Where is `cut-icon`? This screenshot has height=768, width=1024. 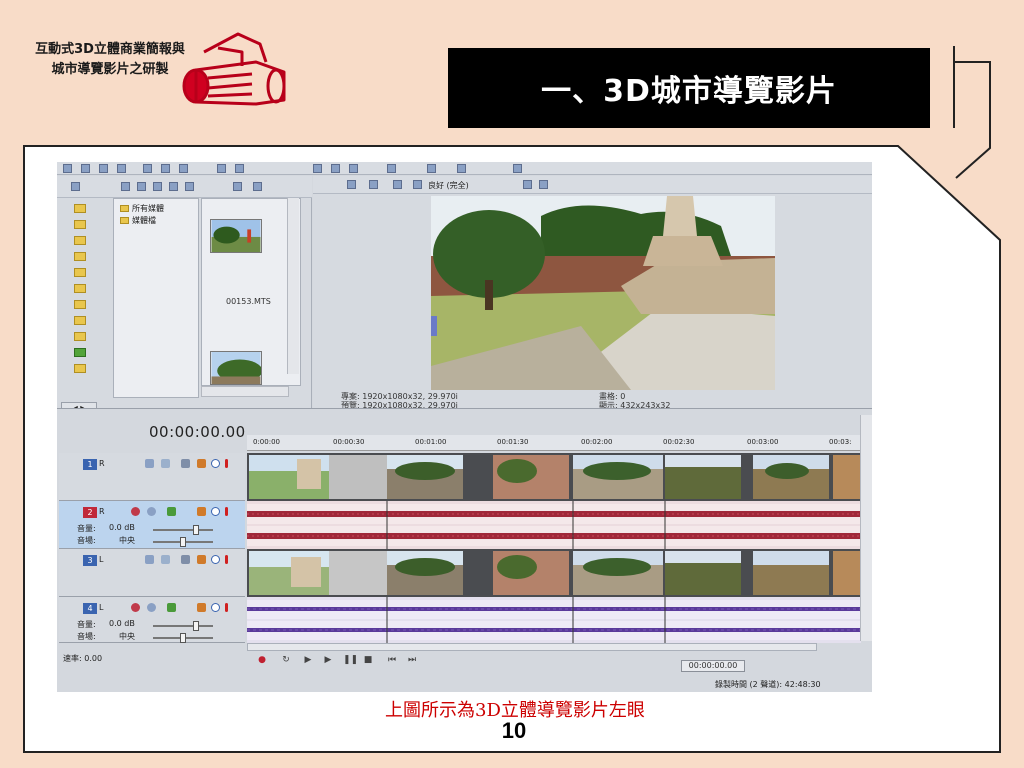
cut-icon is located at coordinates (147, 168).